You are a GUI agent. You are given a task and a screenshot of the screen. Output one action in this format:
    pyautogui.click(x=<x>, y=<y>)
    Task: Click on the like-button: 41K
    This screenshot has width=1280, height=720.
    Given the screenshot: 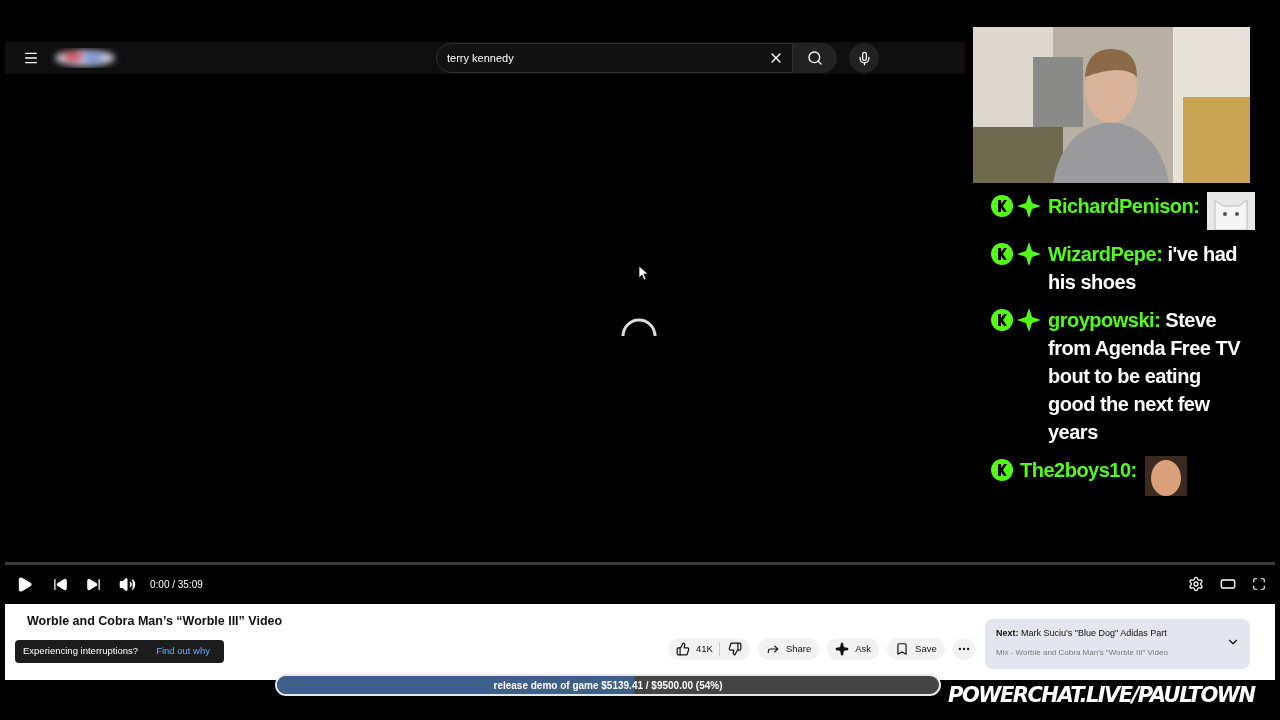 What is the action you would take?
    pyautogui.click(x=698, y=649)
    